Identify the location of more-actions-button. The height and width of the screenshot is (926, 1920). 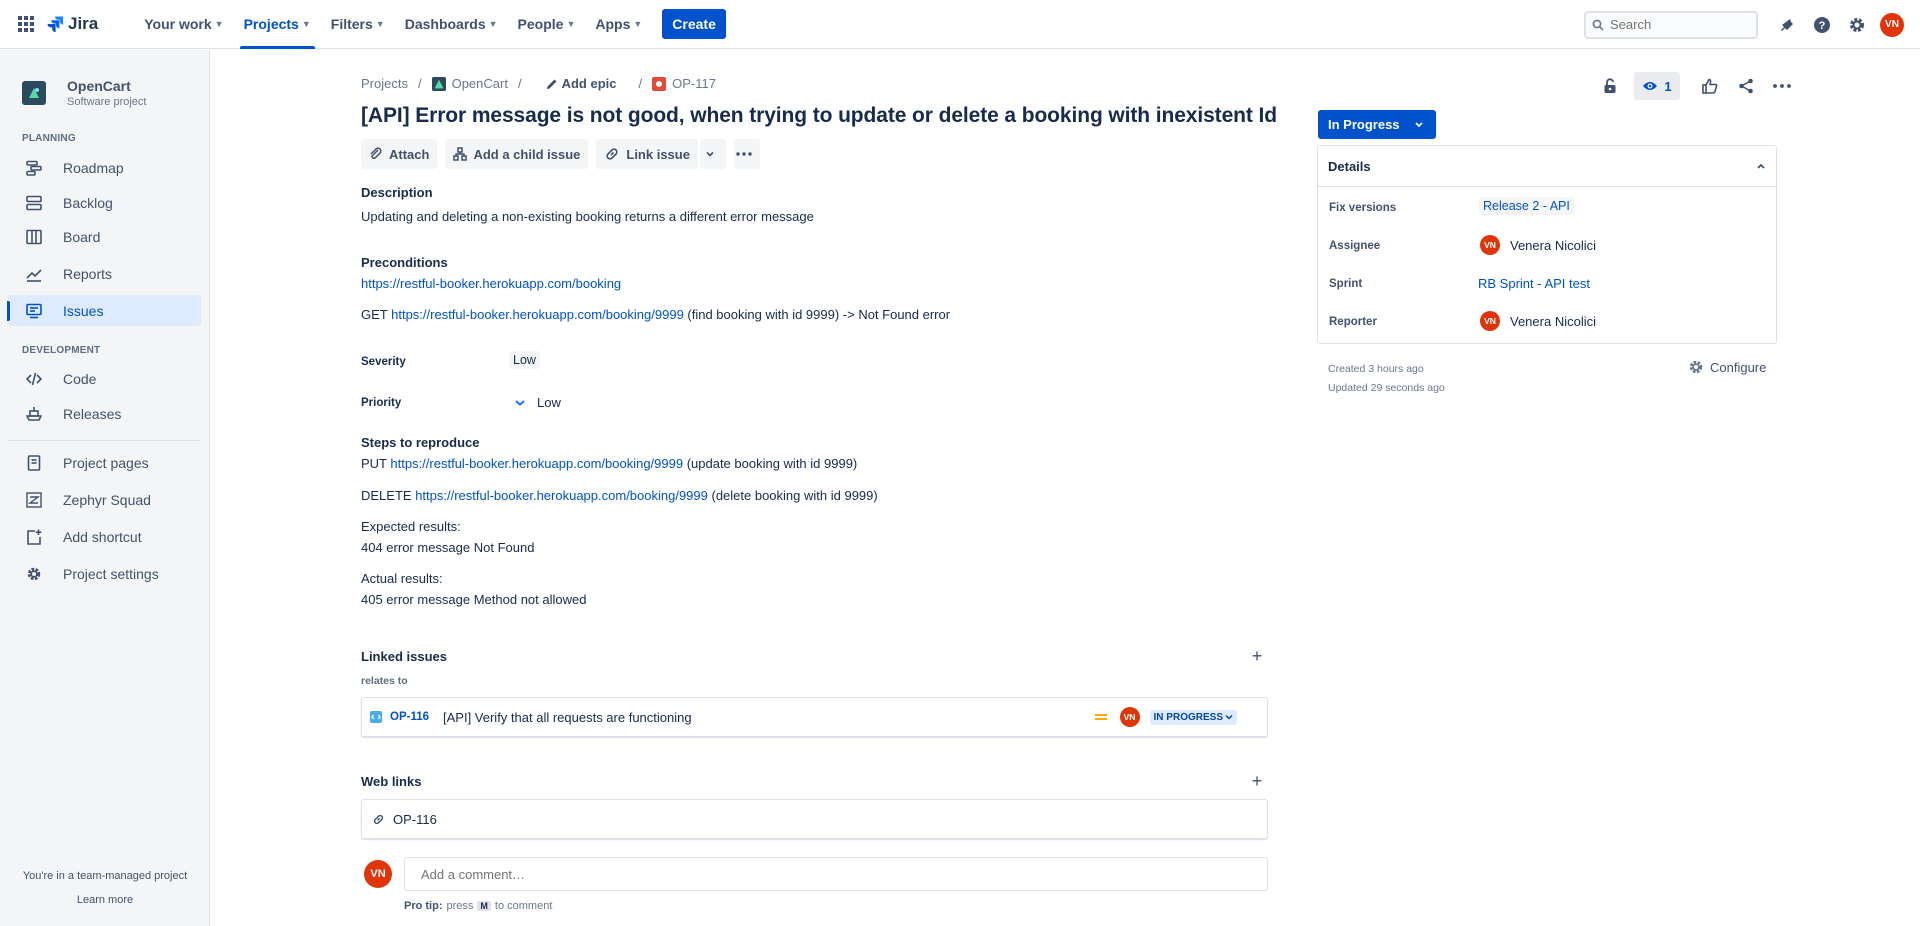
(746, 154).